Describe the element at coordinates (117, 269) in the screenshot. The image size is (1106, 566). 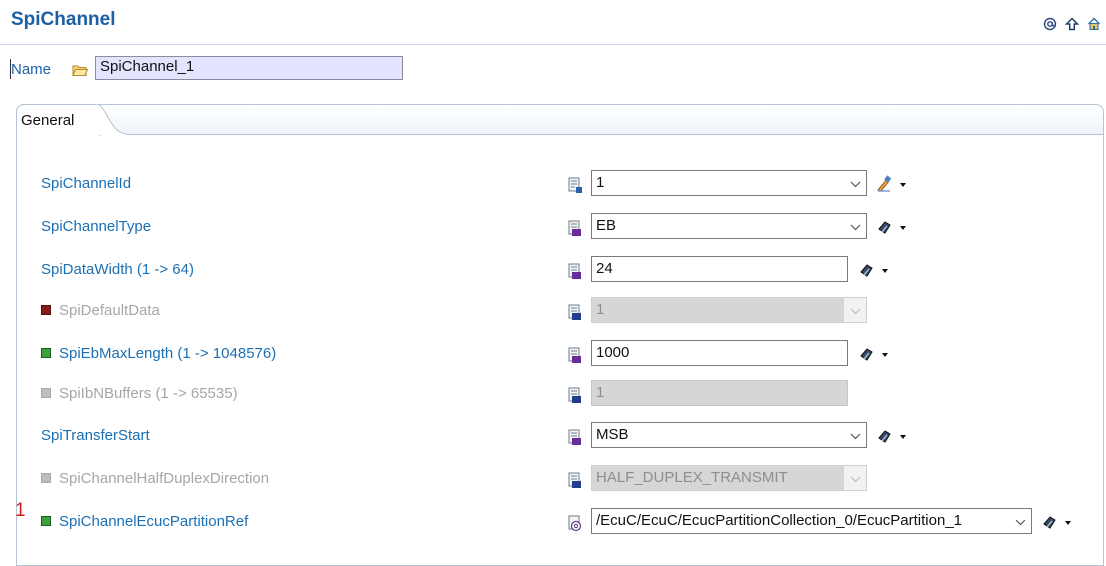
I see `spi-data-width-label: SpiDataWidth (1 -> 64)` at that location.